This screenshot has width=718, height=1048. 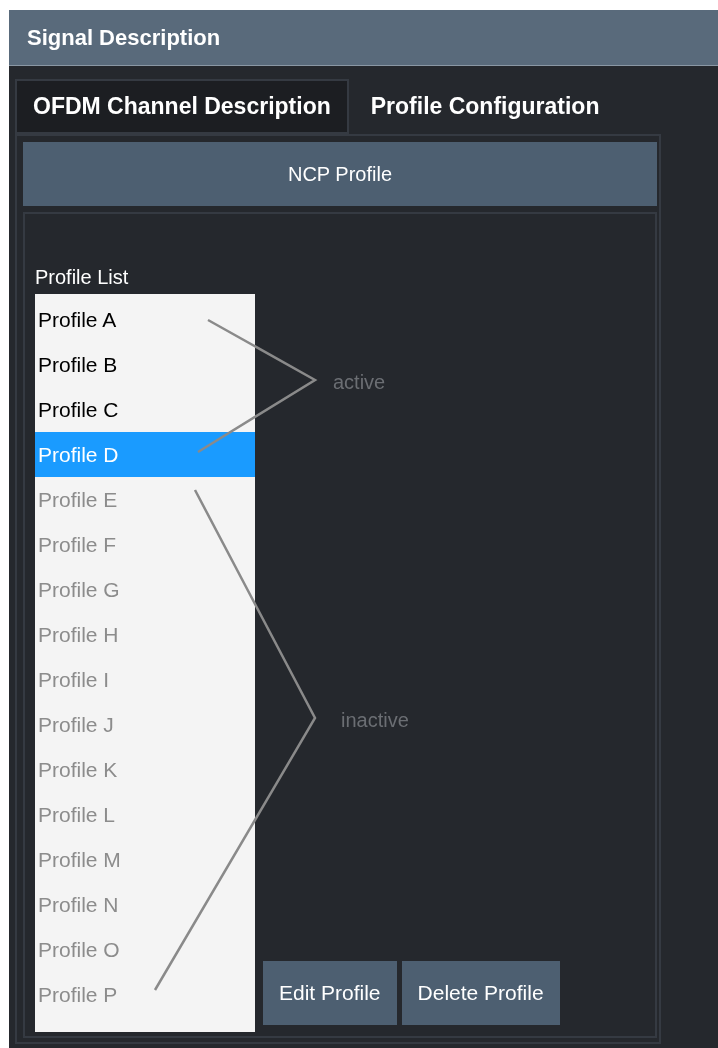 I want to click on ncp-profile-button: NCP Profile, so click(x=340, y=174).